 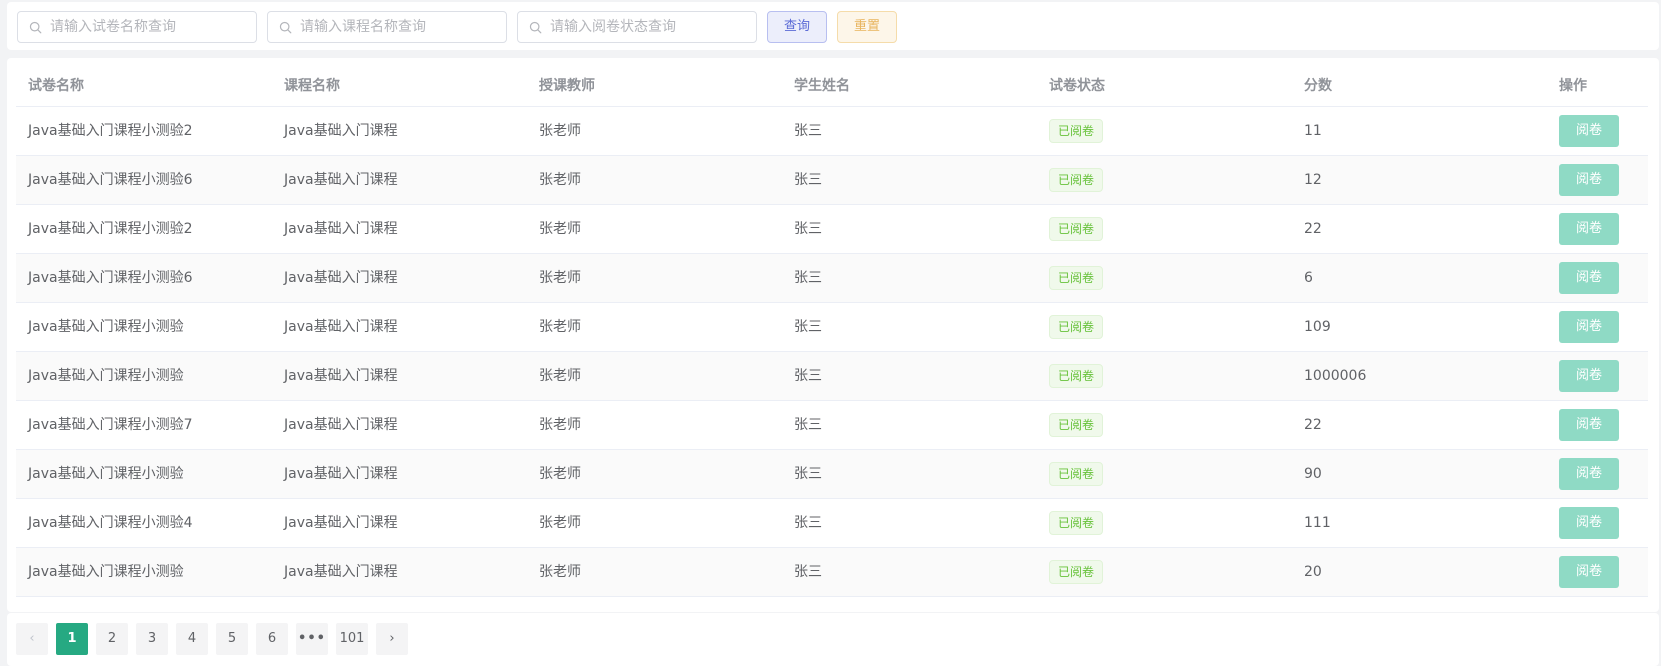 I want to click on search-panel: 查询 重置, so click(x=833, y=26).